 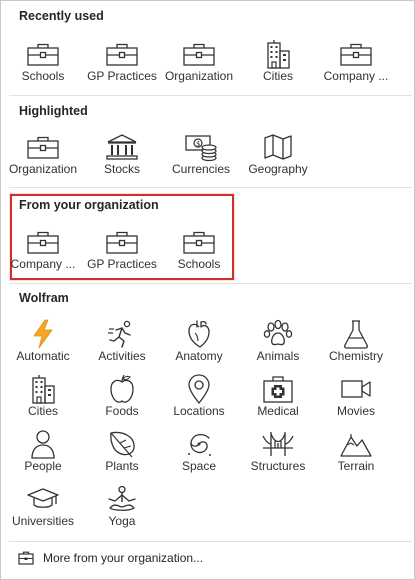 What do you see at coordinates (356, 389) in the screenshot?
I see `video-camera-icon` at bounding box center [356, 389].